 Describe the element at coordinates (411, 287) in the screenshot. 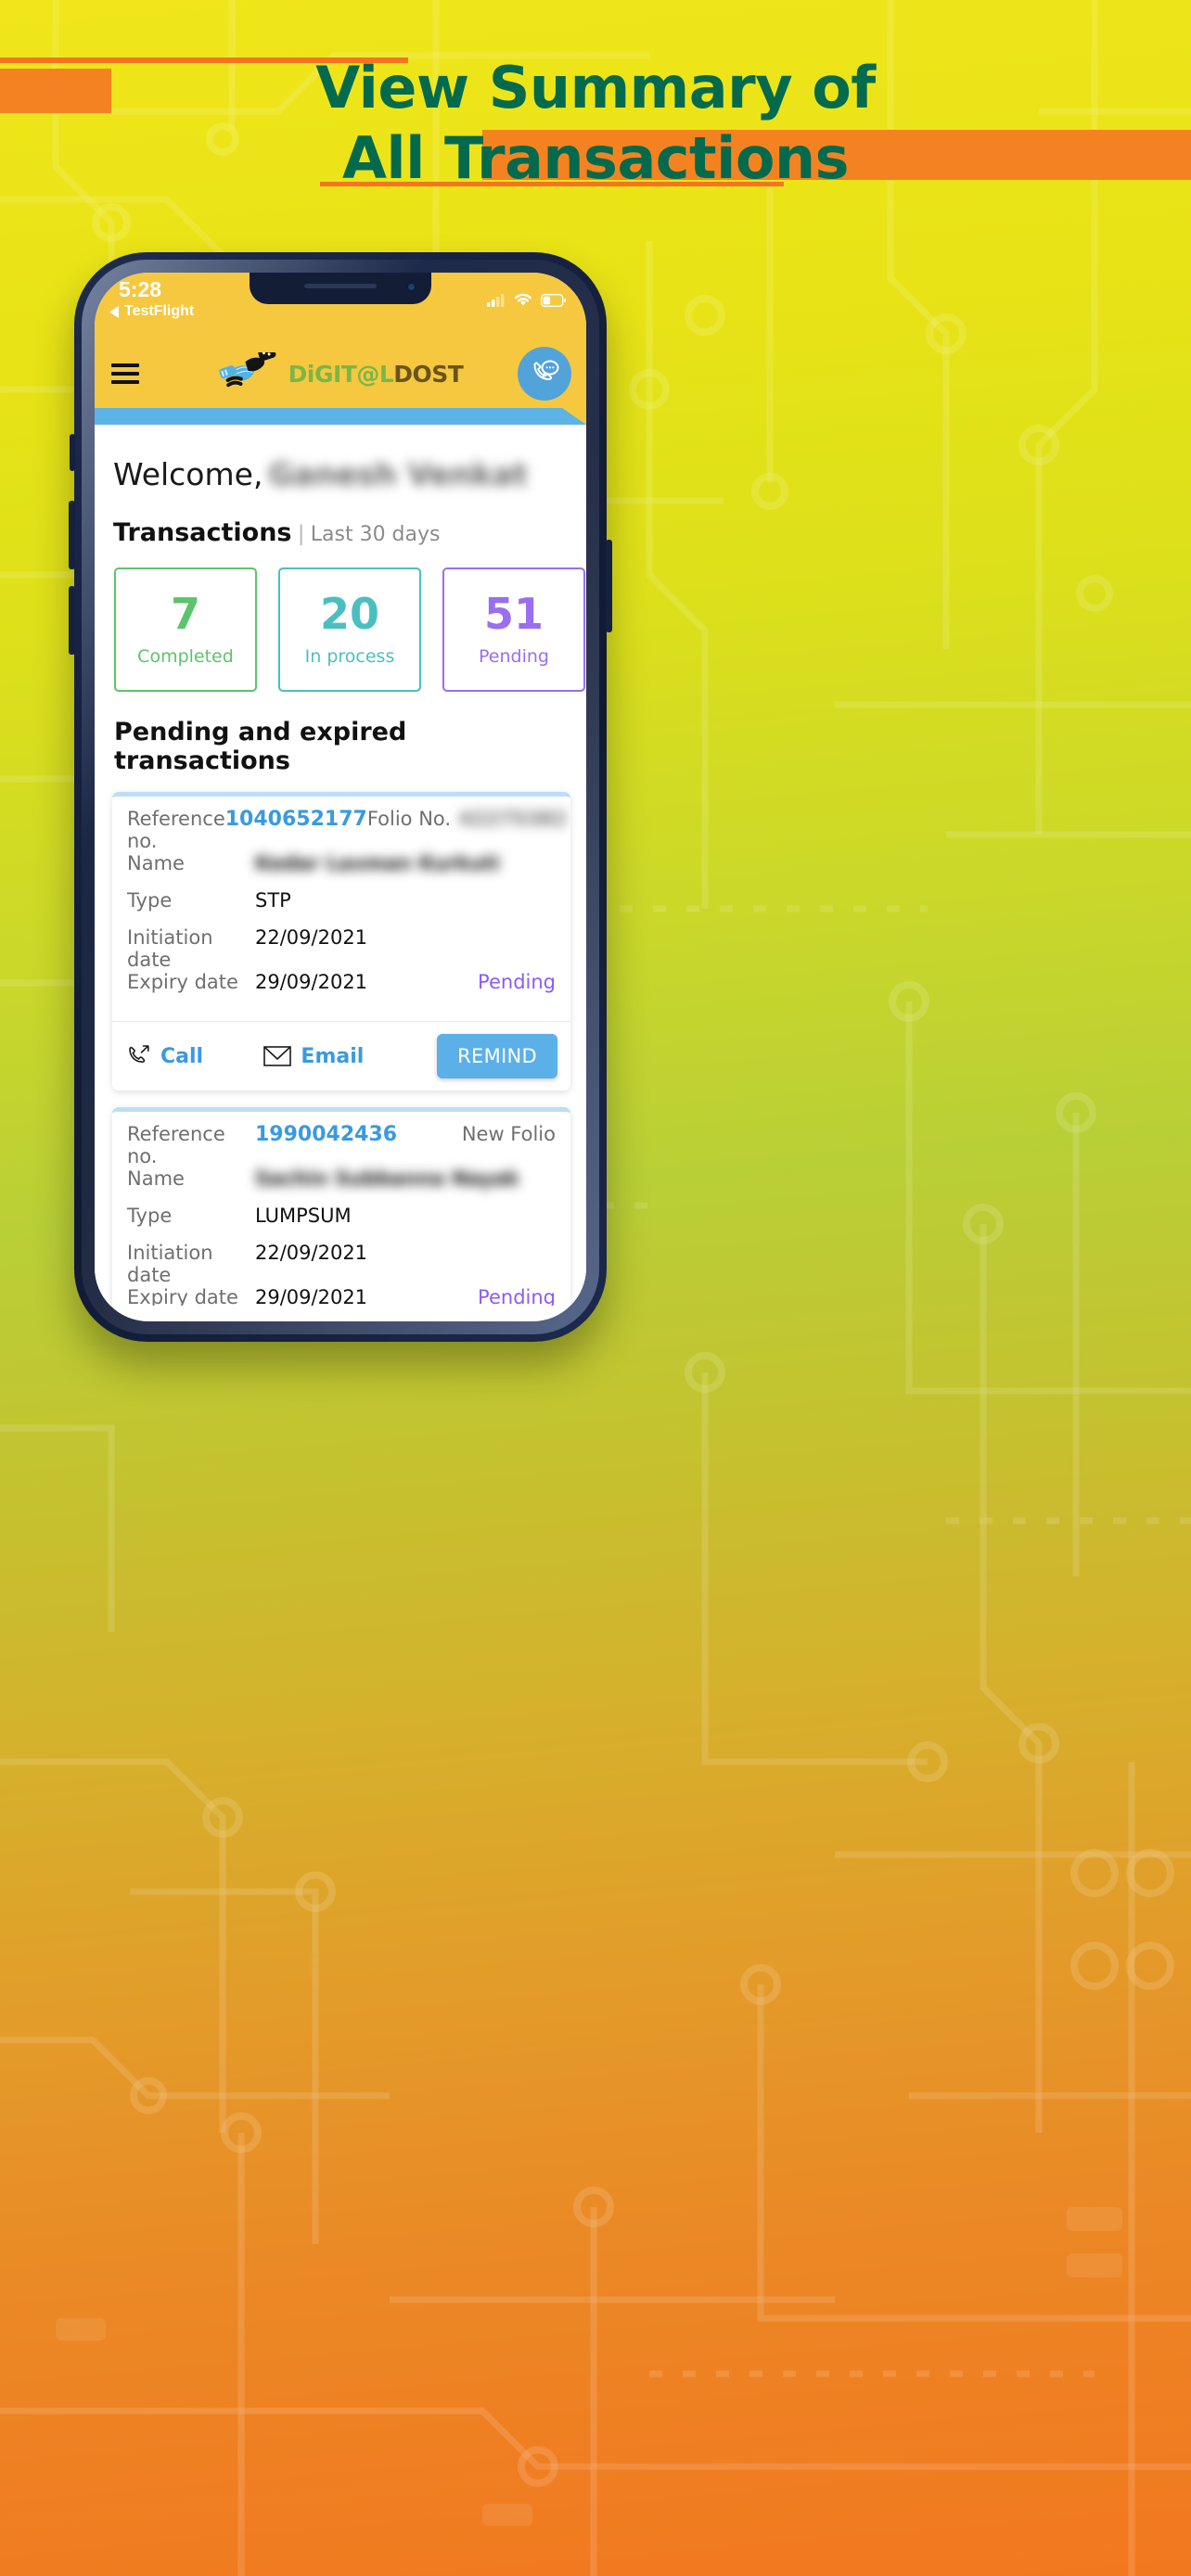

I see `front-camera-icon` at that location.